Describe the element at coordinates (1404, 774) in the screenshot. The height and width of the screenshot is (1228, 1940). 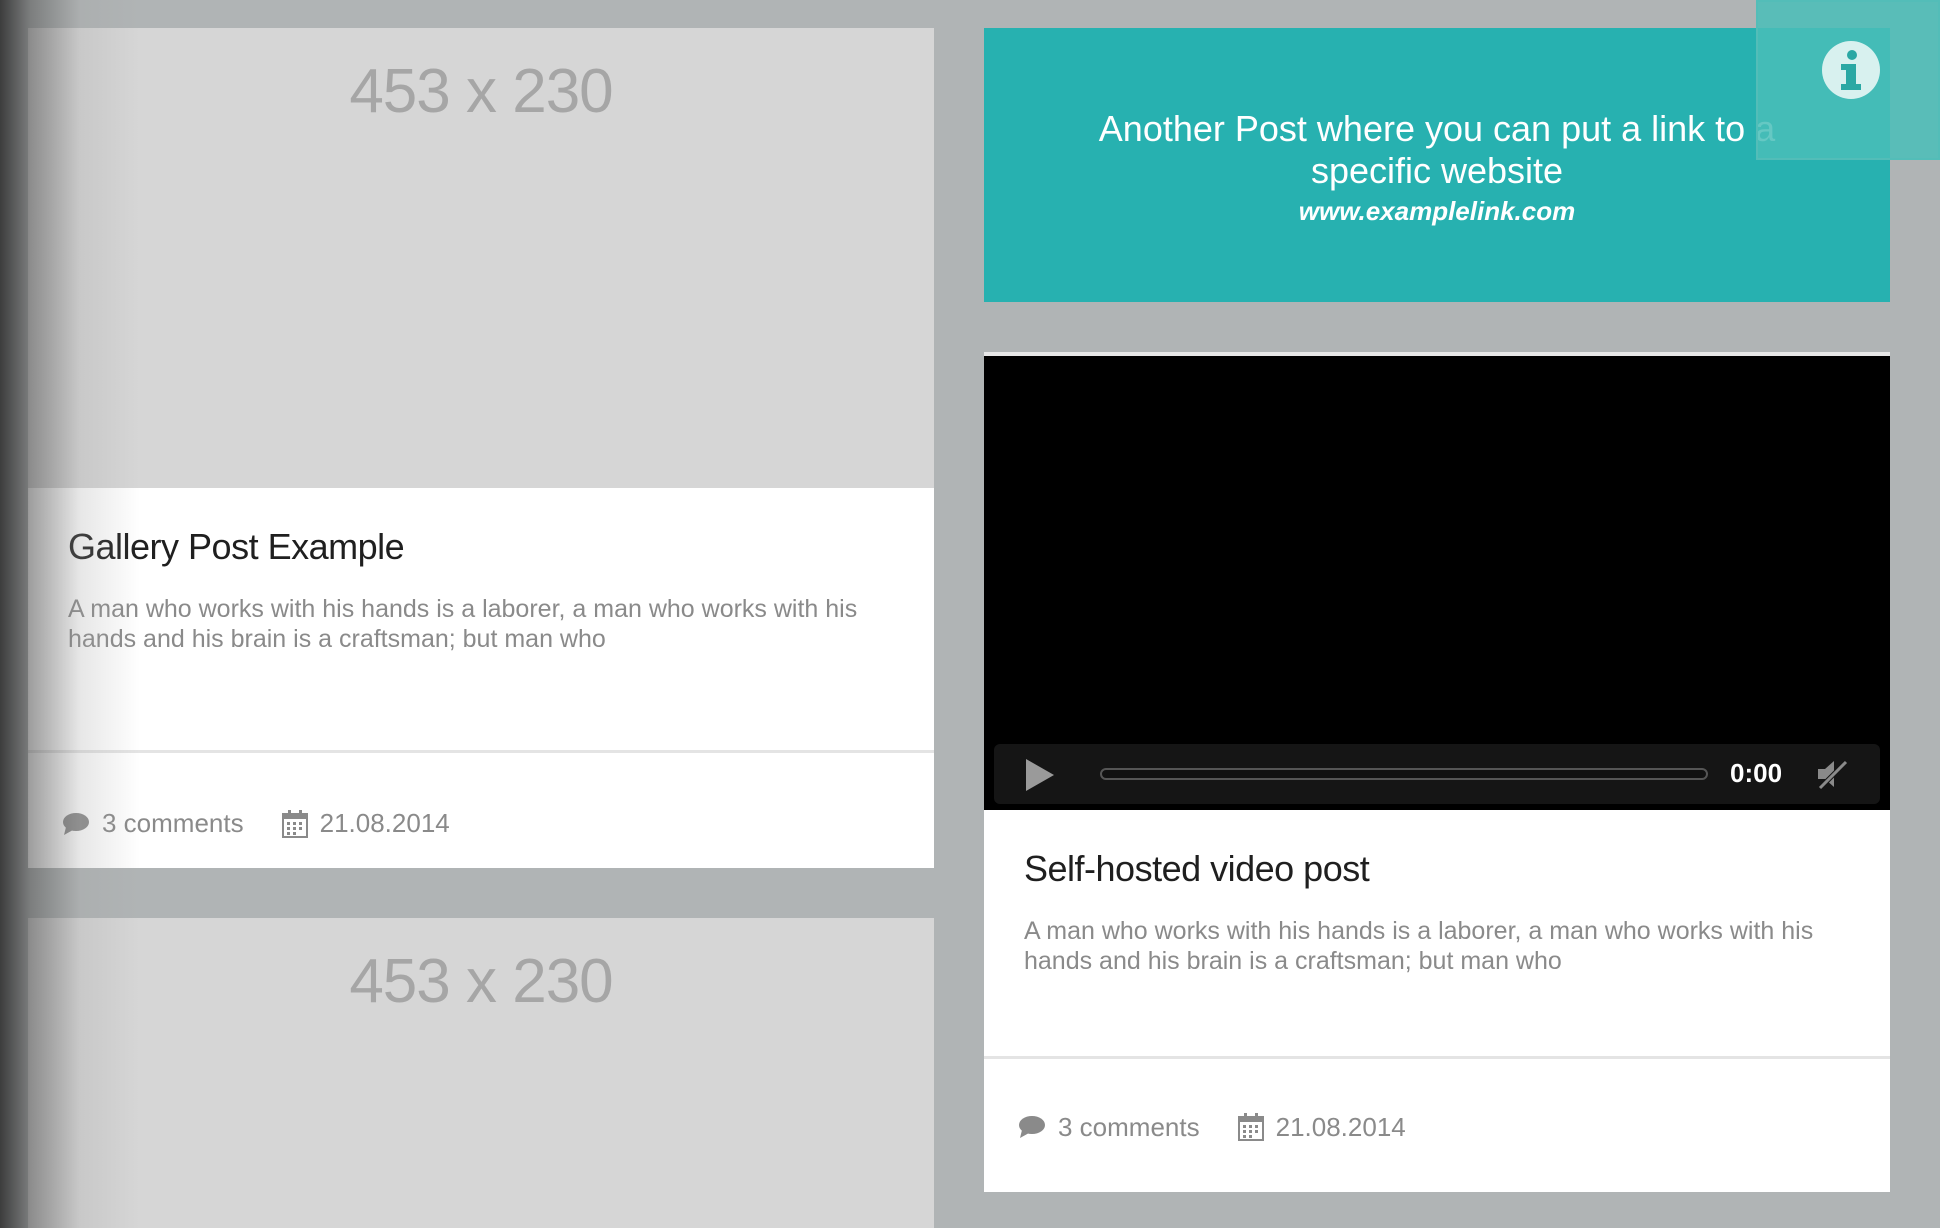
I see `progress-bar` at that location.